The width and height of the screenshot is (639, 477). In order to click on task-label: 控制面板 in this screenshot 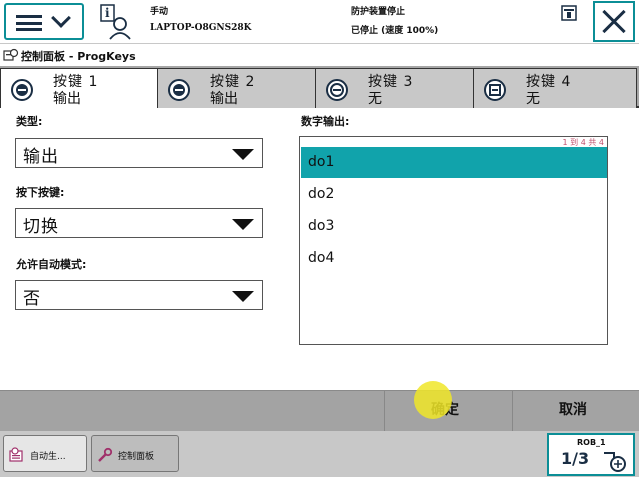, I will do `click(136, 457)`.